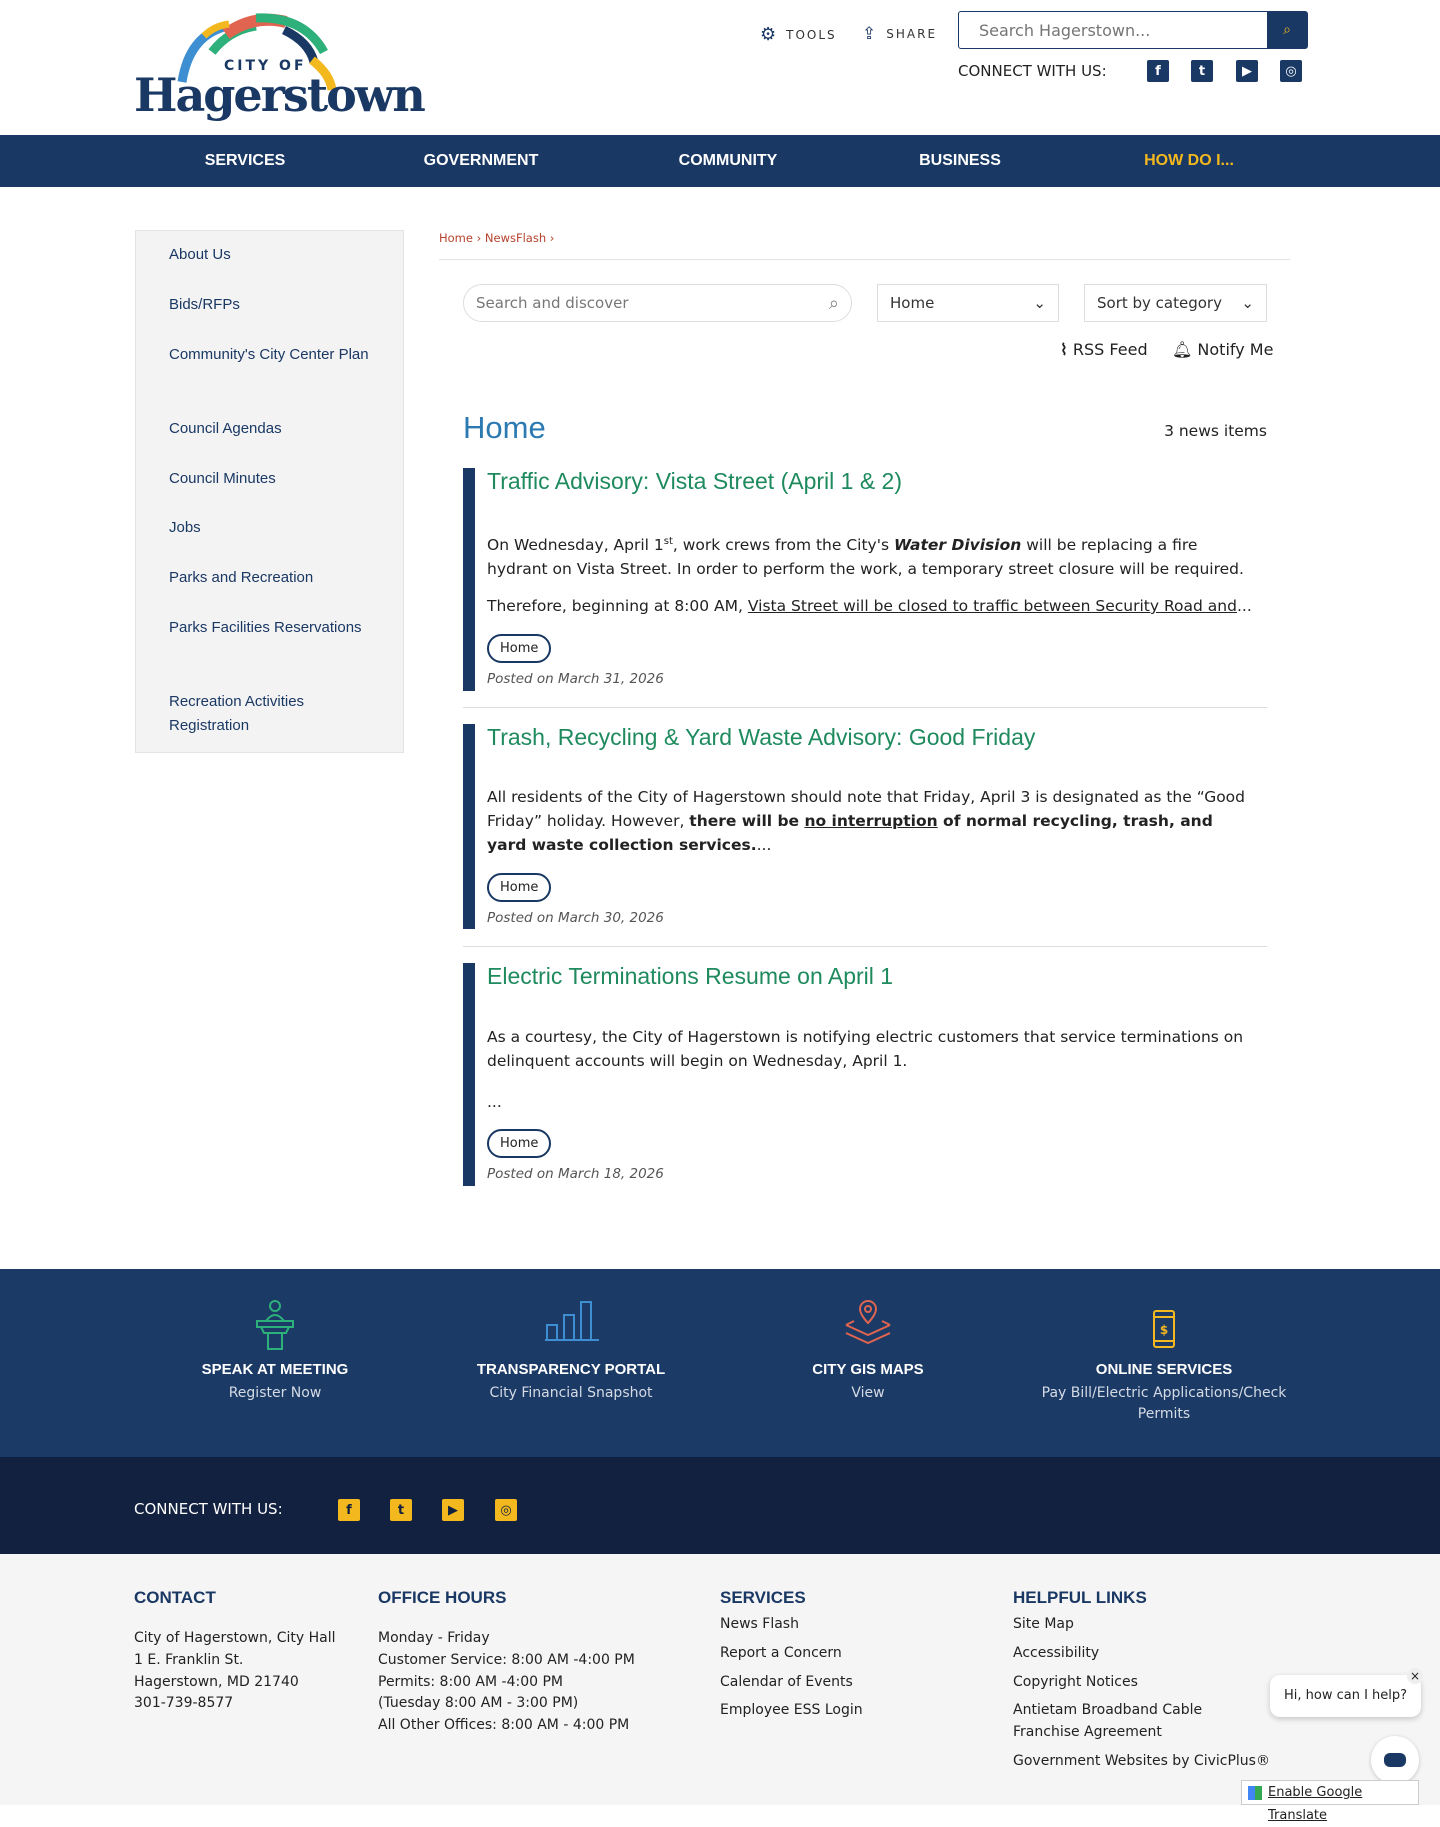 Image resolution: width=1440 pixels, height=1827 pixels. I want to click on hours-line: Monday - Friday, so click(434, 1638).